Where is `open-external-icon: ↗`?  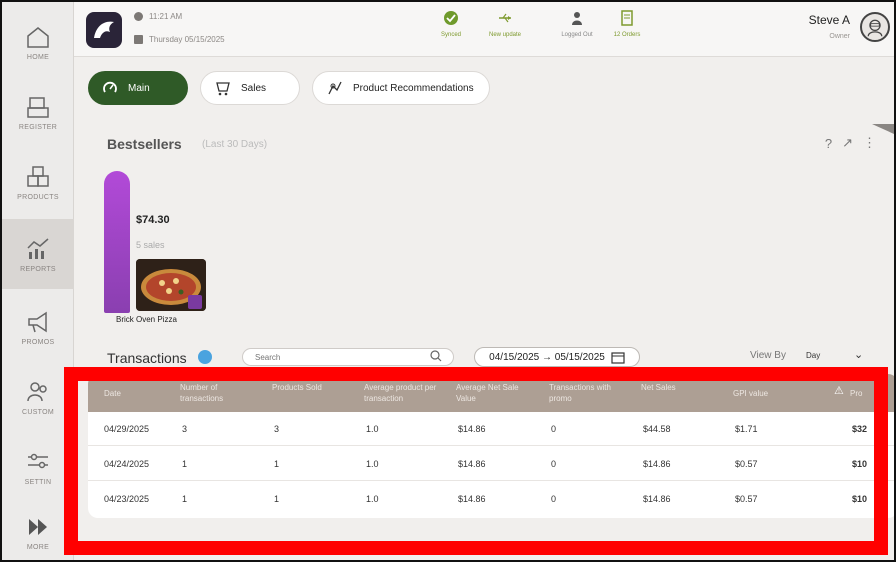
open-external-icon: ↗ is located at coordinates (847, 143).